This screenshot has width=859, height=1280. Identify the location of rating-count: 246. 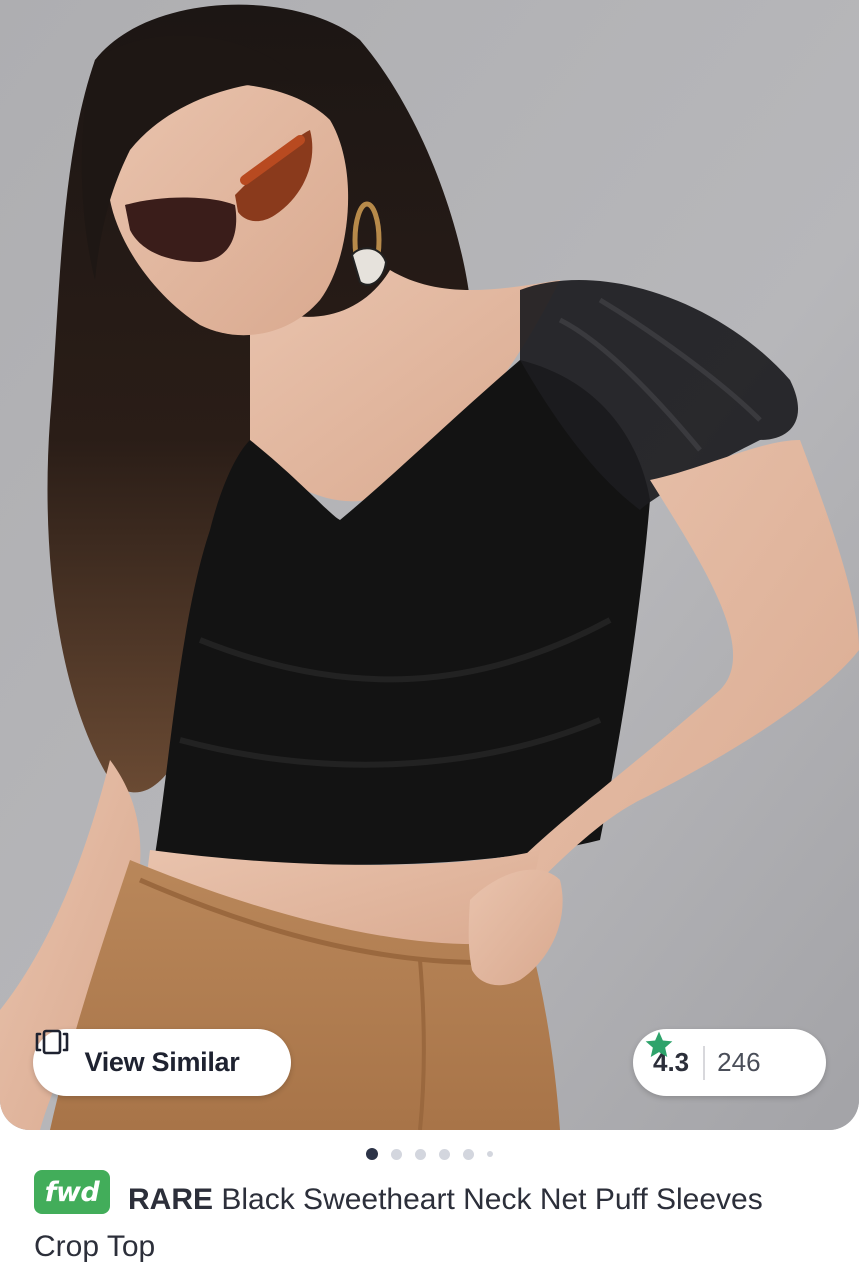
(739, 1062).